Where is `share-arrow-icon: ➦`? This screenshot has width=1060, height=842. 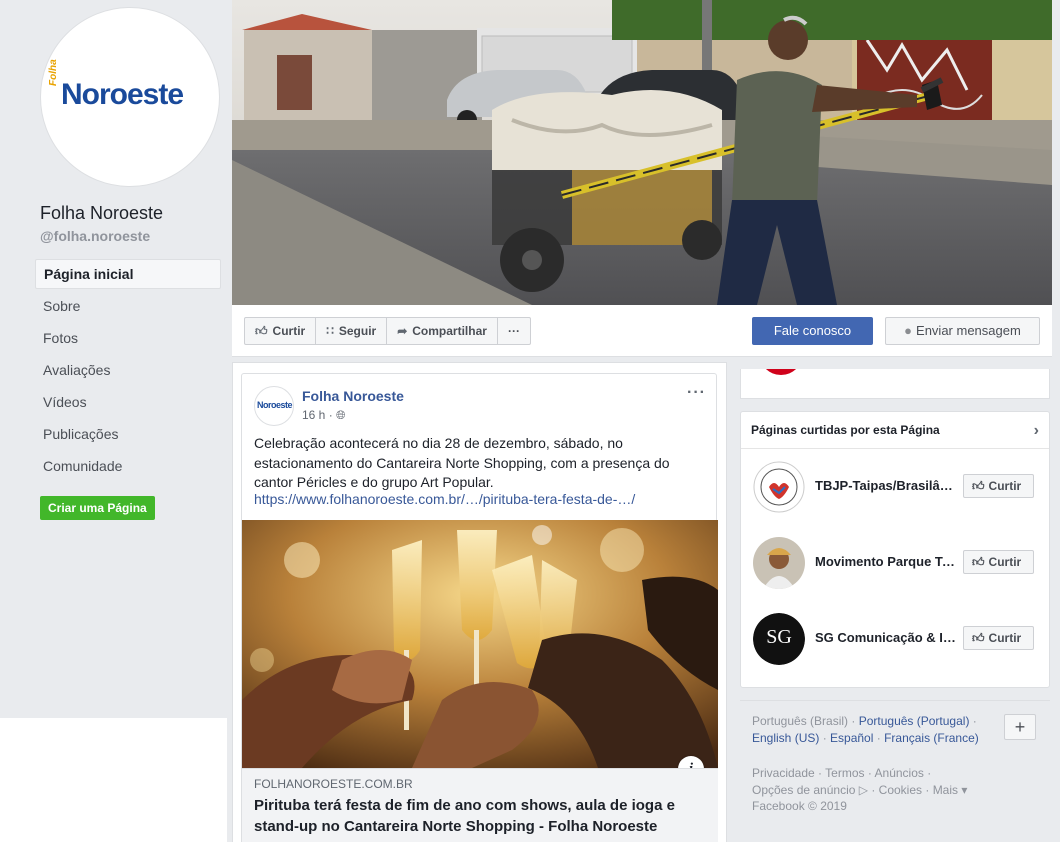 share-arrow-icon: ➦ is located at coordinates (402, 331).